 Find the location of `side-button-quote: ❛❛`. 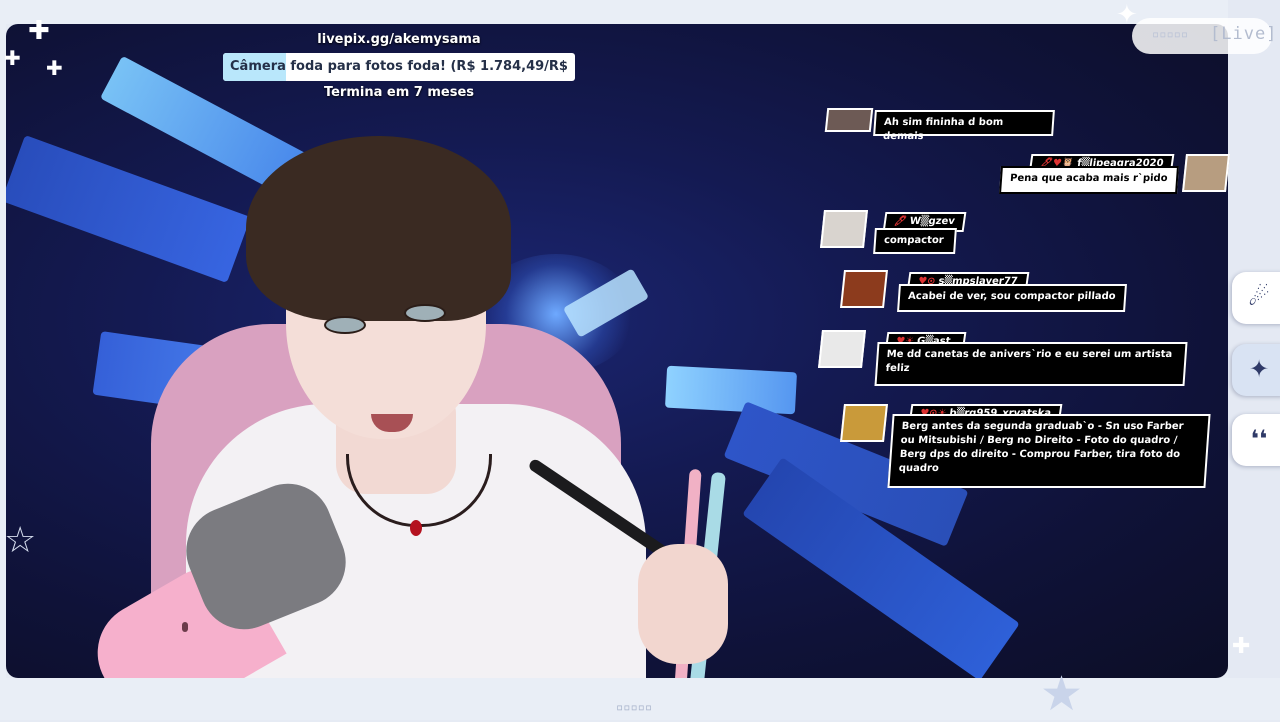

side-button-quote: ❛❛ is located at coordinates (1256, 440).